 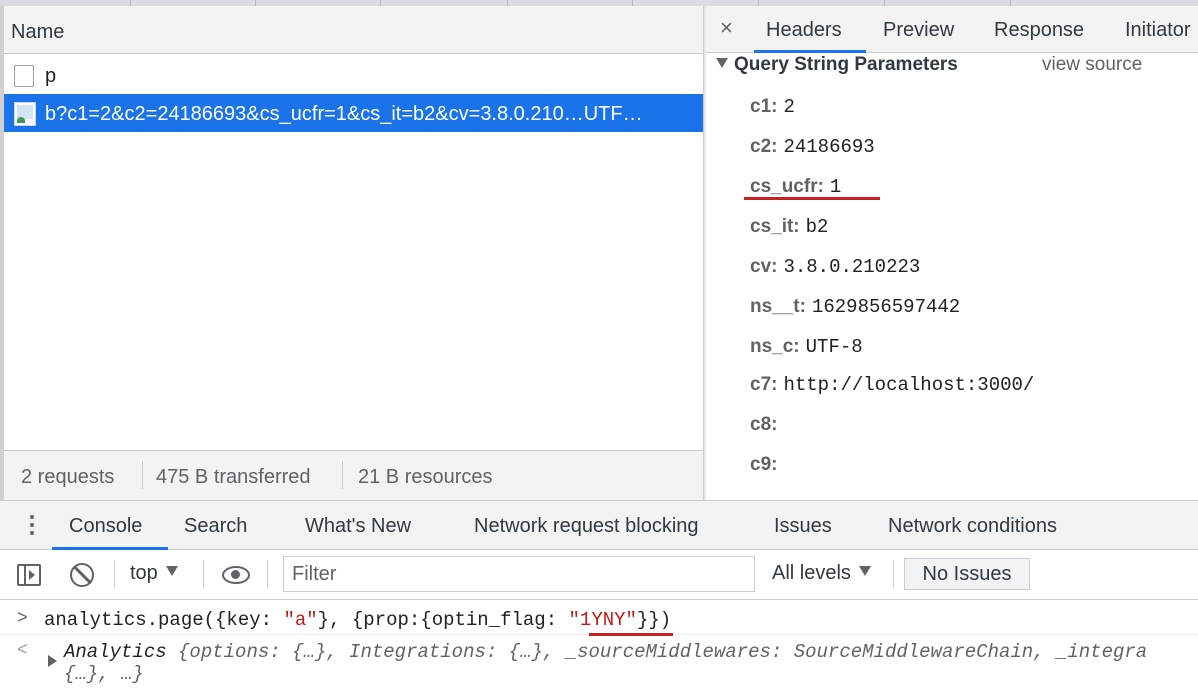 I want to click on query-param: cs_it: b2, so click(x=789, y=227).